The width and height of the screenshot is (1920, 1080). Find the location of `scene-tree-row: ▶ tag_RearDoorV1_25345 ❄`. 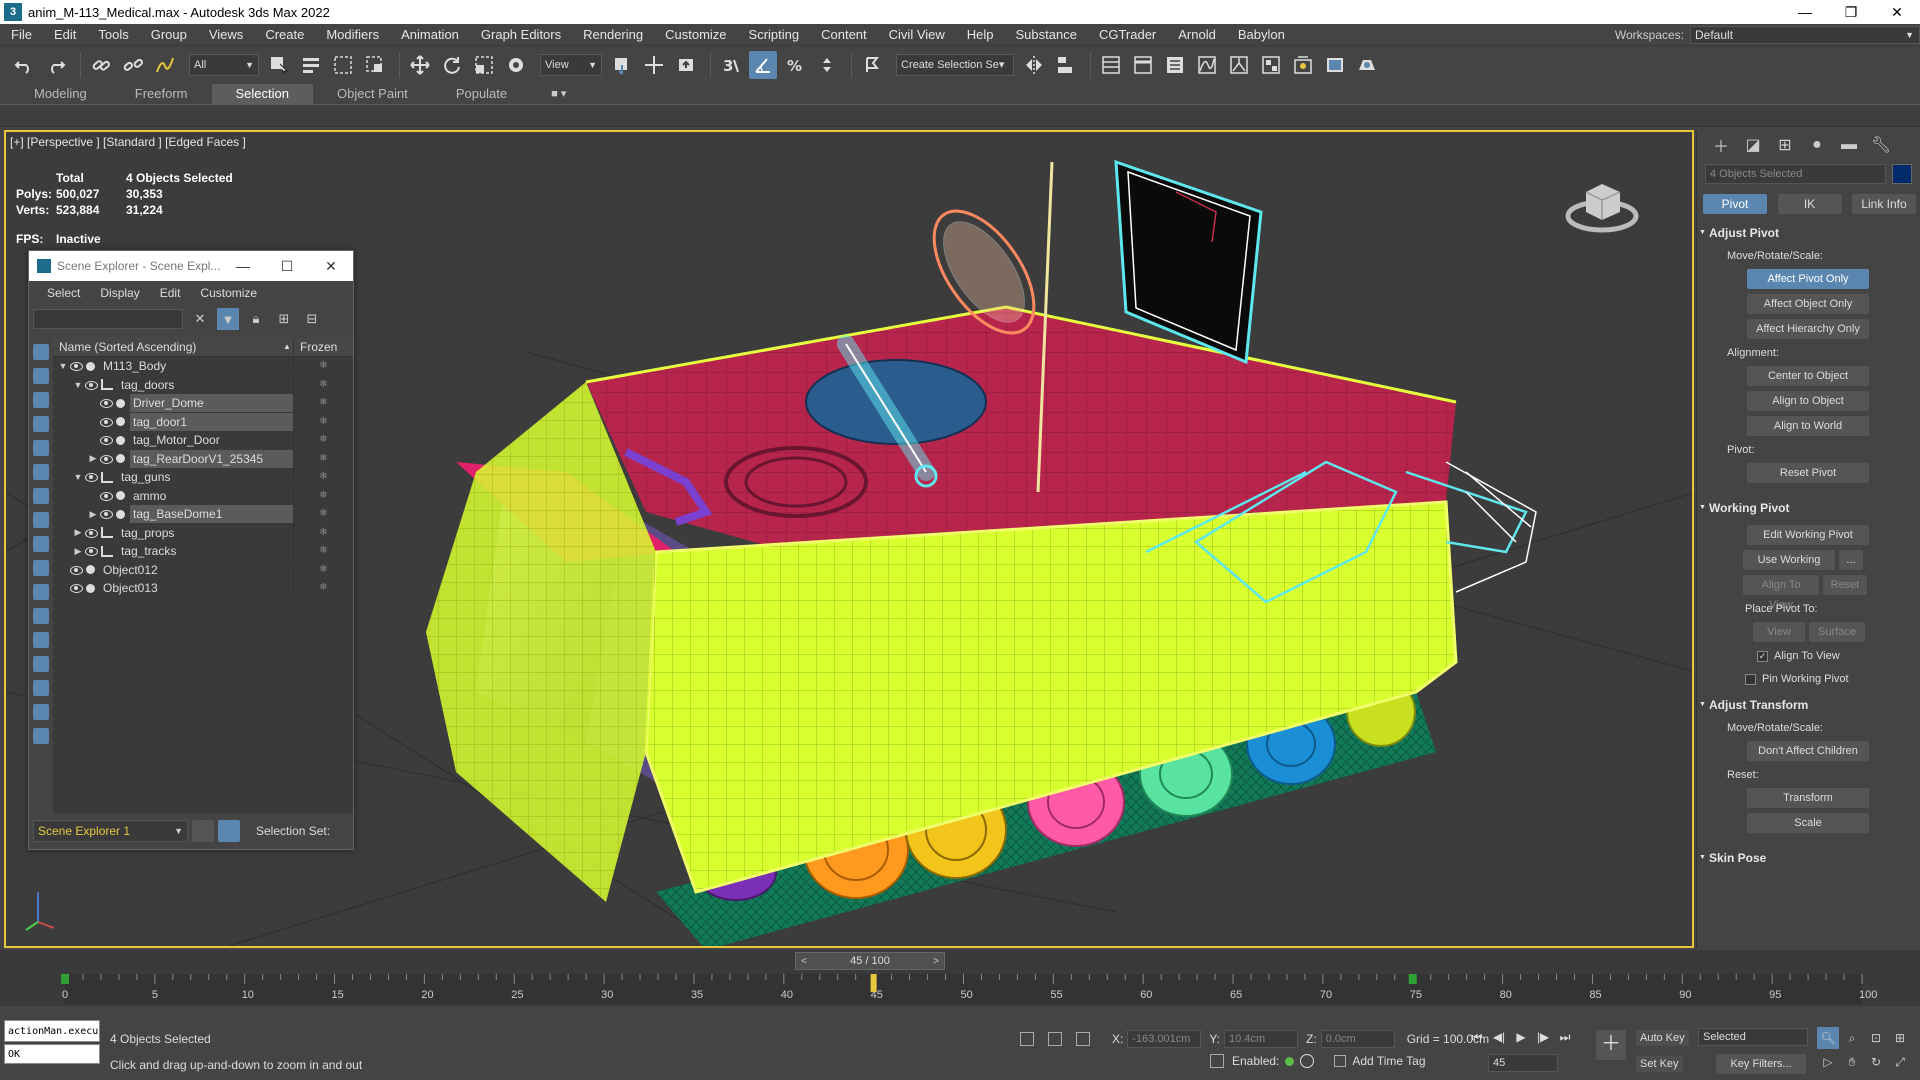

scene-tree-row: ▶ tag_RearDoorV1_25345 ❄ is located at coordinates (203, 459).